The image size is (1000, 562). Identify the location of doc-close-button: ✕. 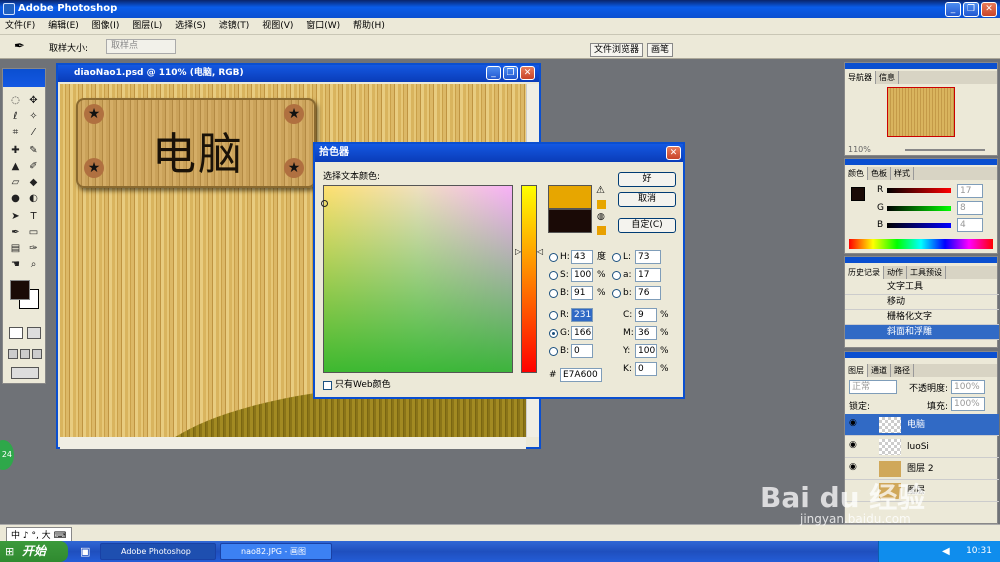
(527, 73).